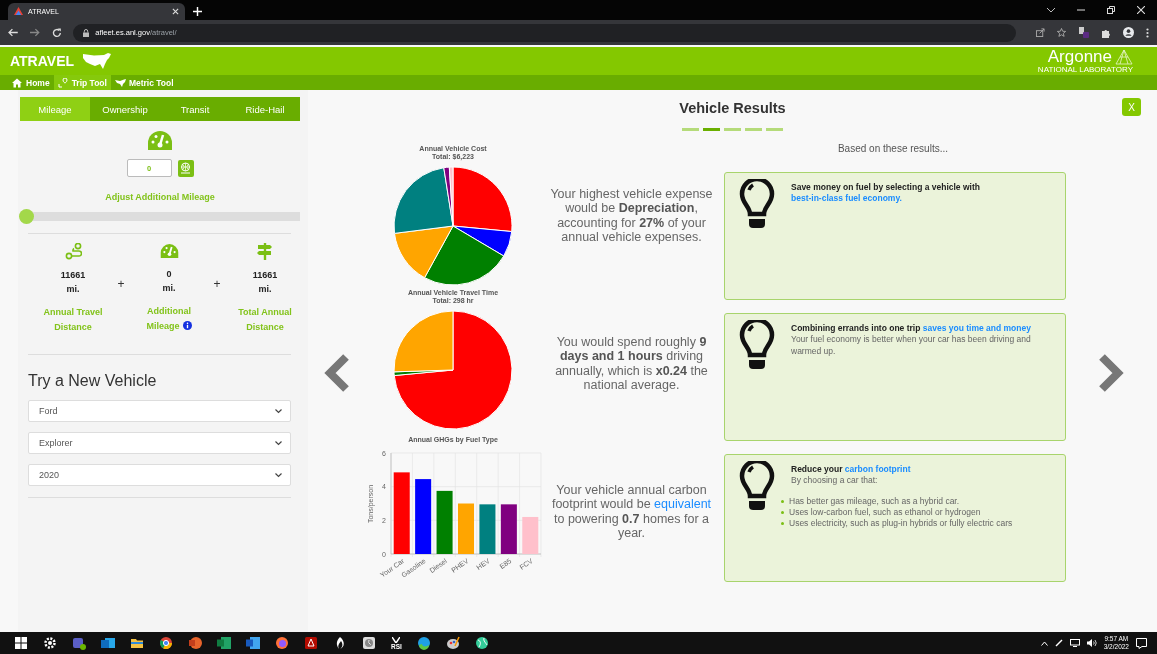 Image resolution: width=1157 pixels, height=654 pixels. I want to click on volume-icon, so click(1091, 643).